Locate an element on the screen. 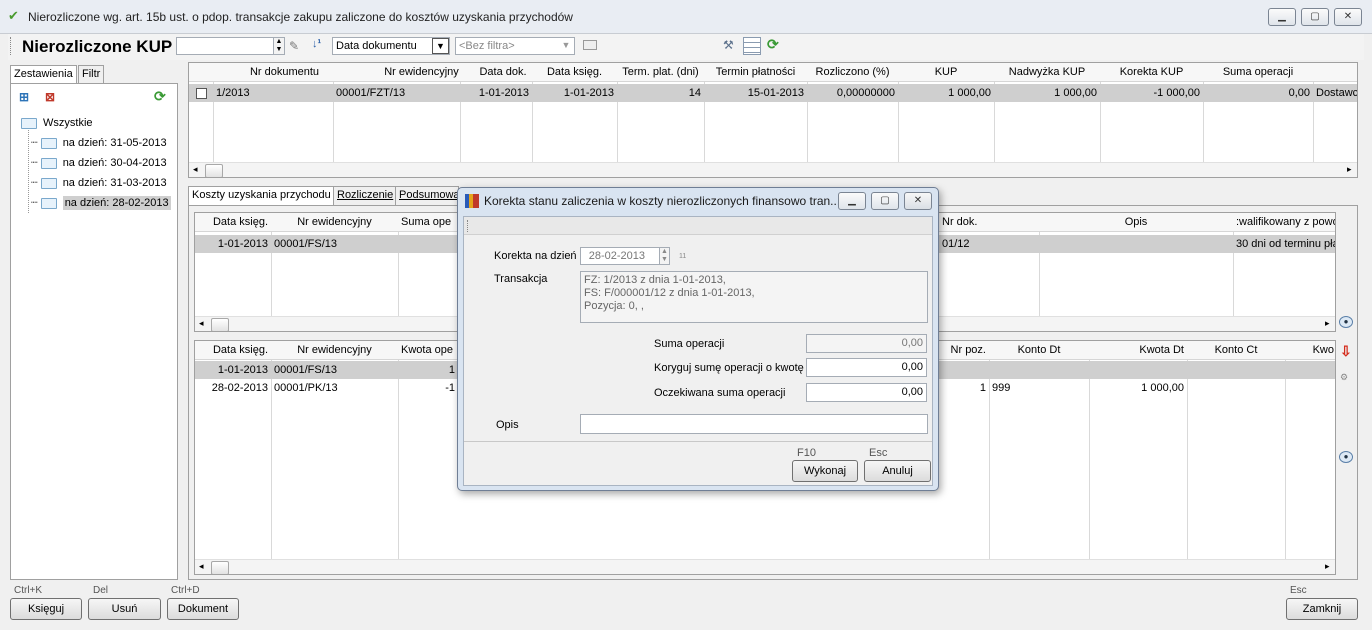 This screenshot has width=1372, height=630. dialog-close-button: ✕ is located at coordinates (918, 201).